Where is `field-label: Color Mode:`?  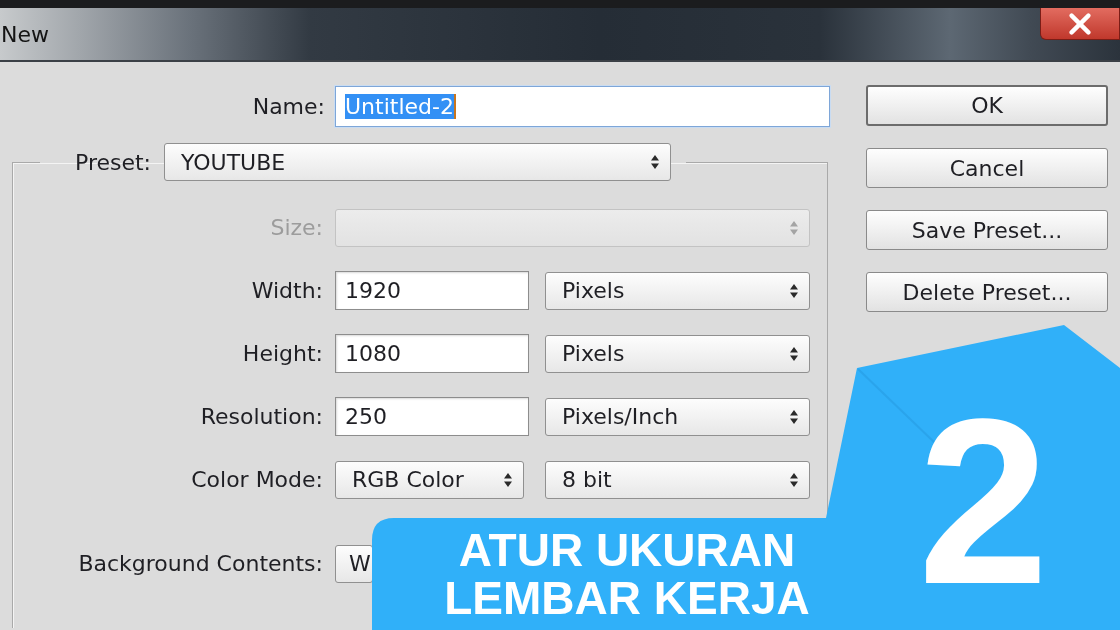
field-label: Color Mode: is located at coordinates (256, 479).